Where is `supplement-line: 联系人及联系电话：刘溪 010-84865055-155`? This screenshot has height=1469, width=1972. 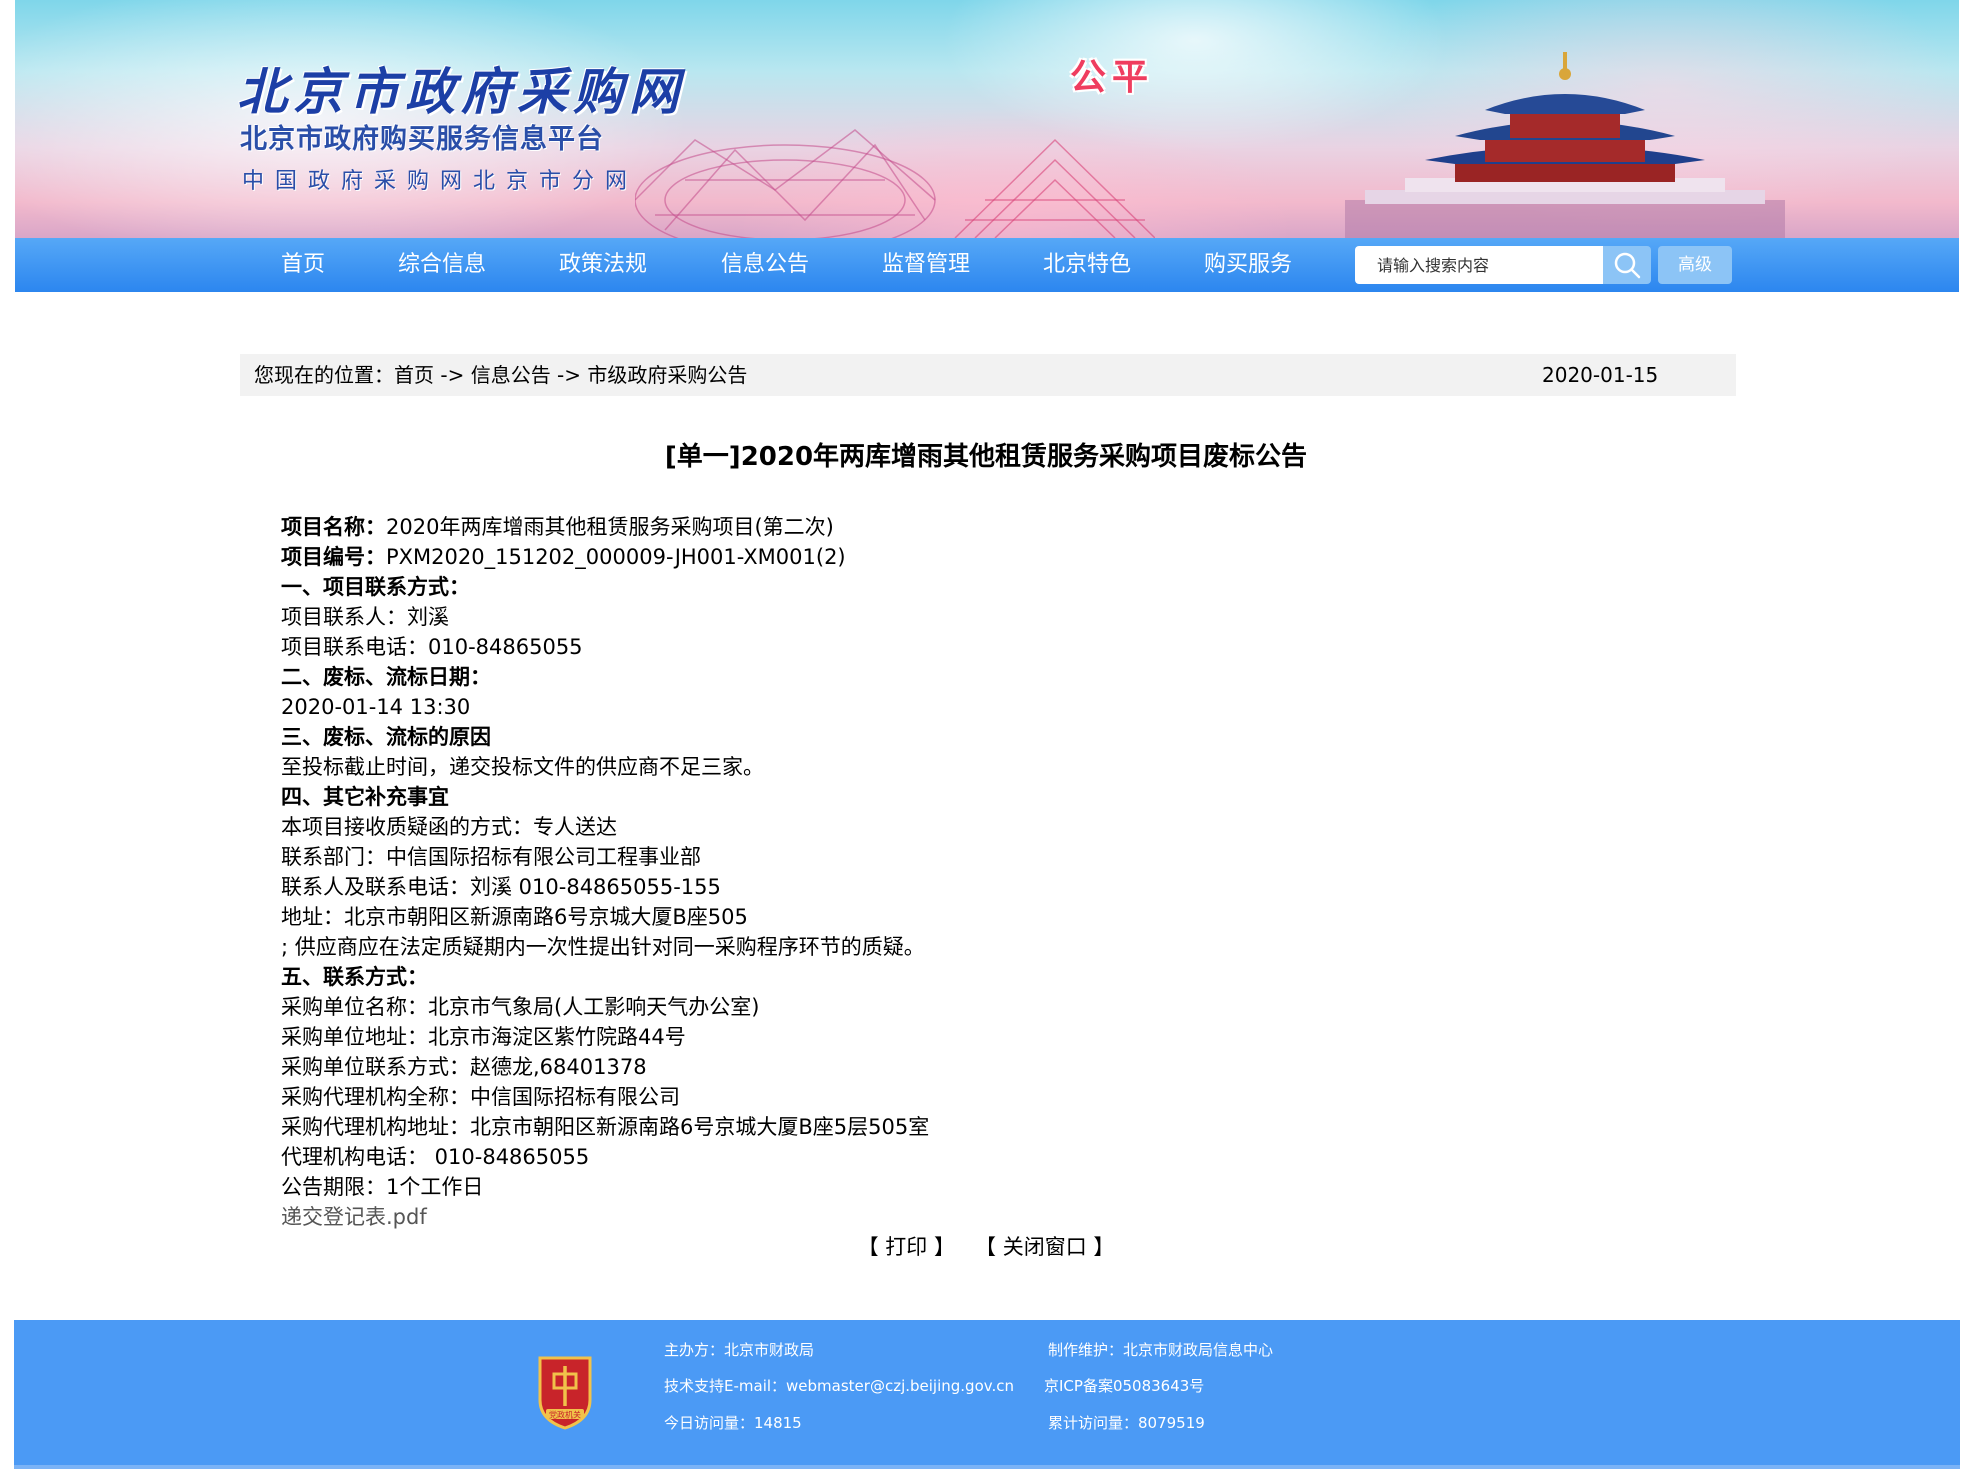
supplement-line: 联系人及联系电话：刘溪 010-84865055-155 is located at coordinates (501, 887).